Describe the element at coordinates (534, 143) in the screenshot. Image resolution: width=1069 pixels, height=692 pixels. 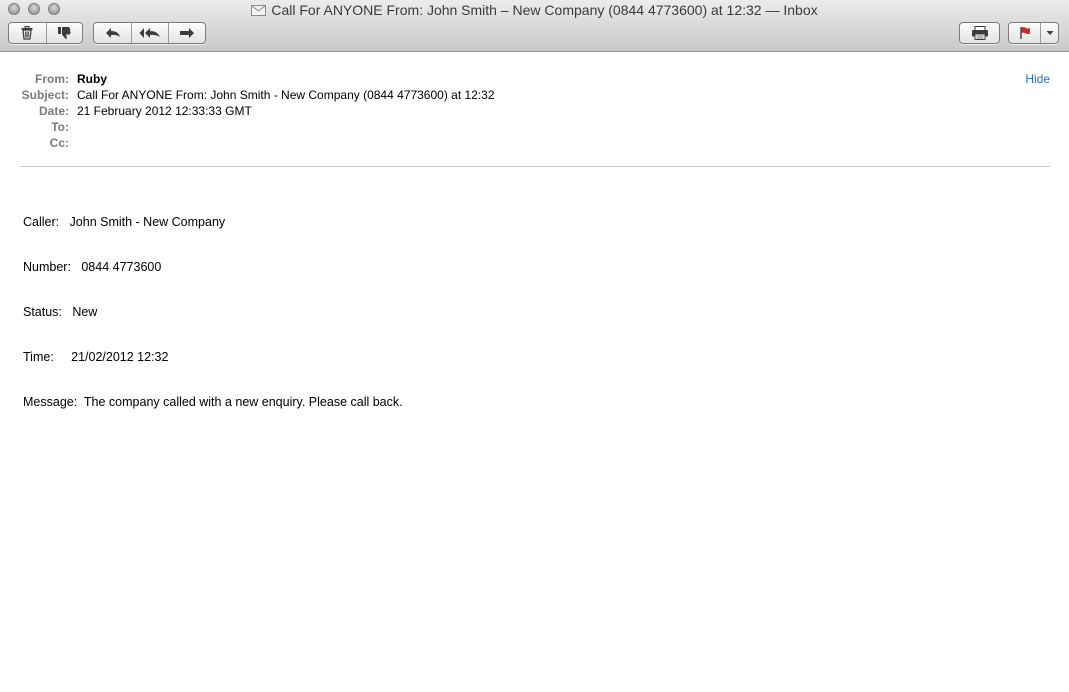
I see `header-cc-row: Cc:` at that location.